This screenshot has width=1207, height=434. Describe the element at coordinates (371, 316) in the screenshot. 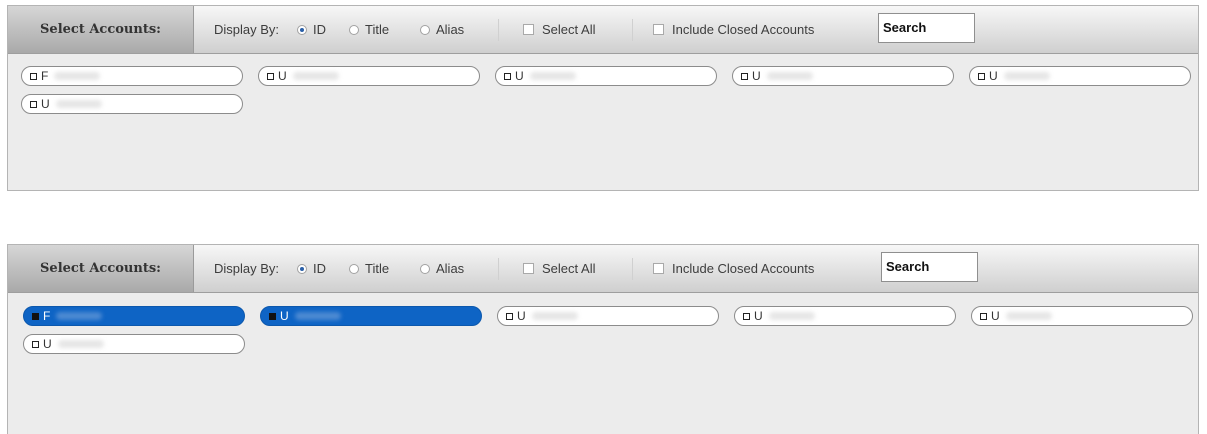

I see `account-pill-selected: U` at that location.